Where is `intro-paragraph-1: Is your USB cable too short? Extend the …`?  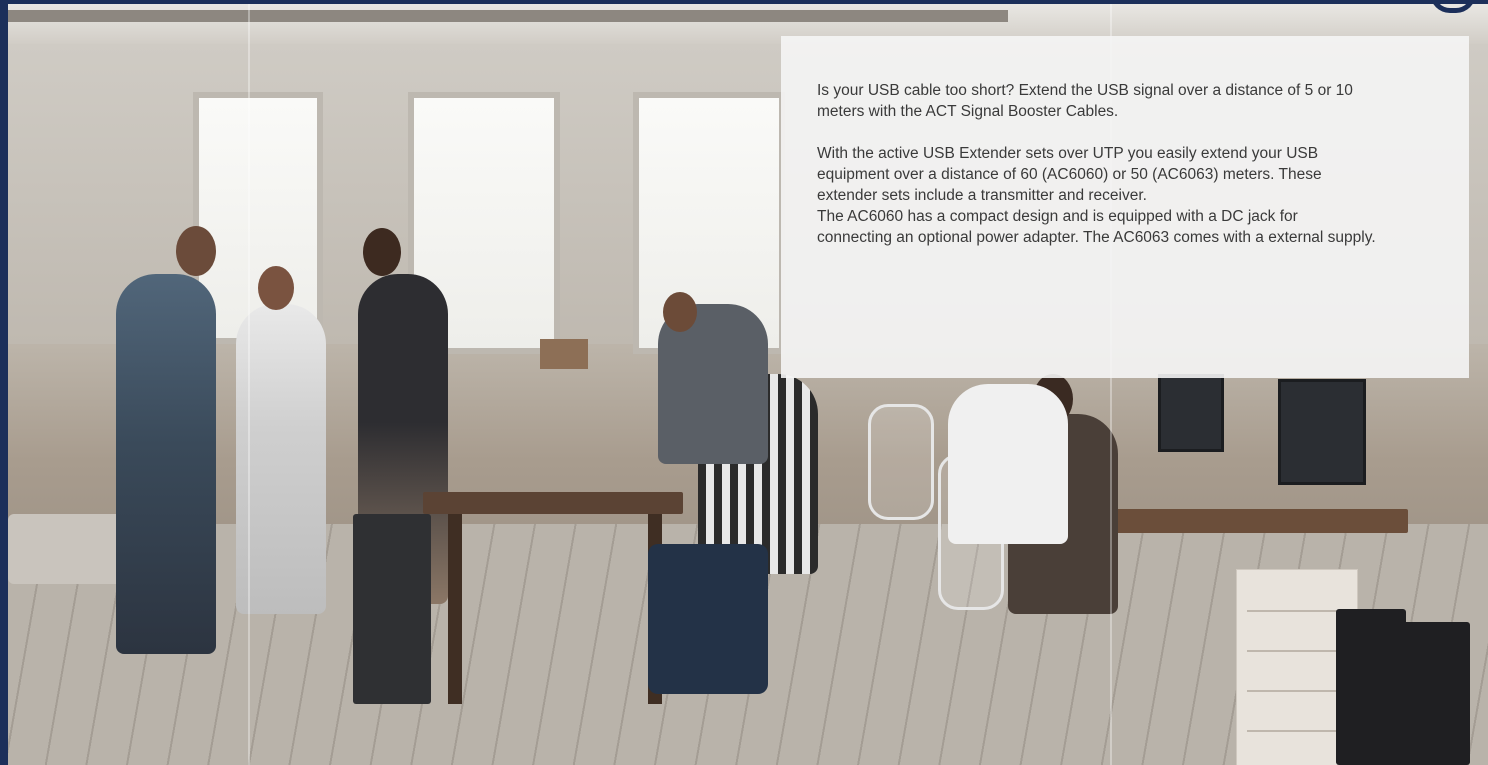 intro-paragraph-1: Is your USB cable too short? Extend the … is located at coordinates (1085, 101).